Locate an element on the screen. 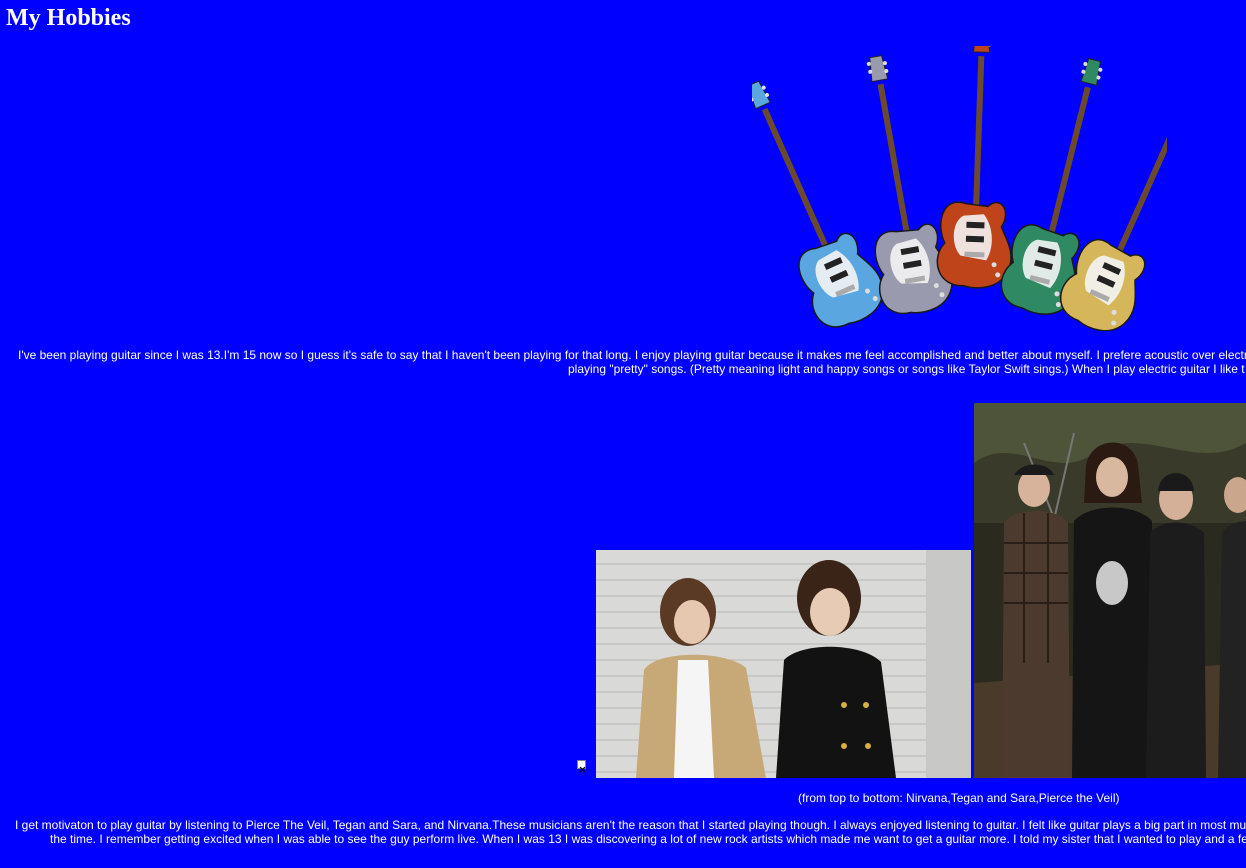 Image resolution: width=1246 pixels, height=868 pixels. guitars-image is located at coordinates (959, 188).